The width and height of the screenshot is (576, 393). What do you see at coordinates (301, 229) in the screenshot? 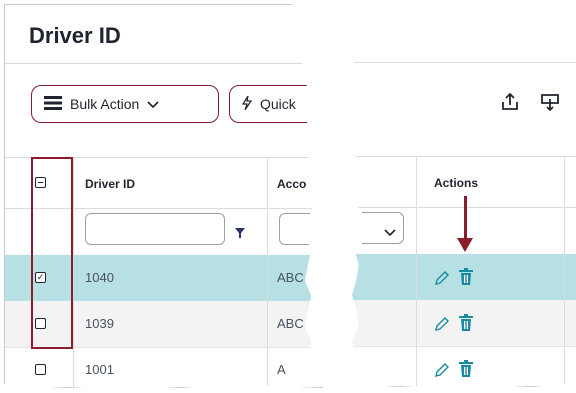
I see `account-filter-input` at bounding box center [301, 229].